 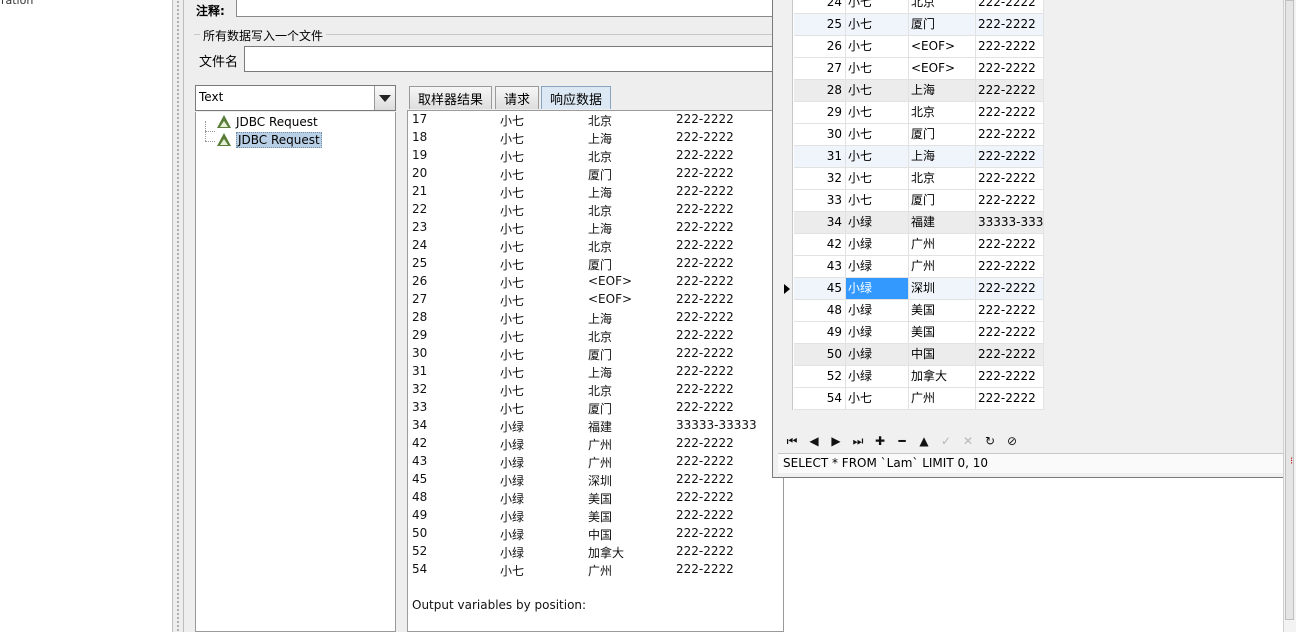 I want to click on tree-item: JDBC Request, so click(x=267, y=122).